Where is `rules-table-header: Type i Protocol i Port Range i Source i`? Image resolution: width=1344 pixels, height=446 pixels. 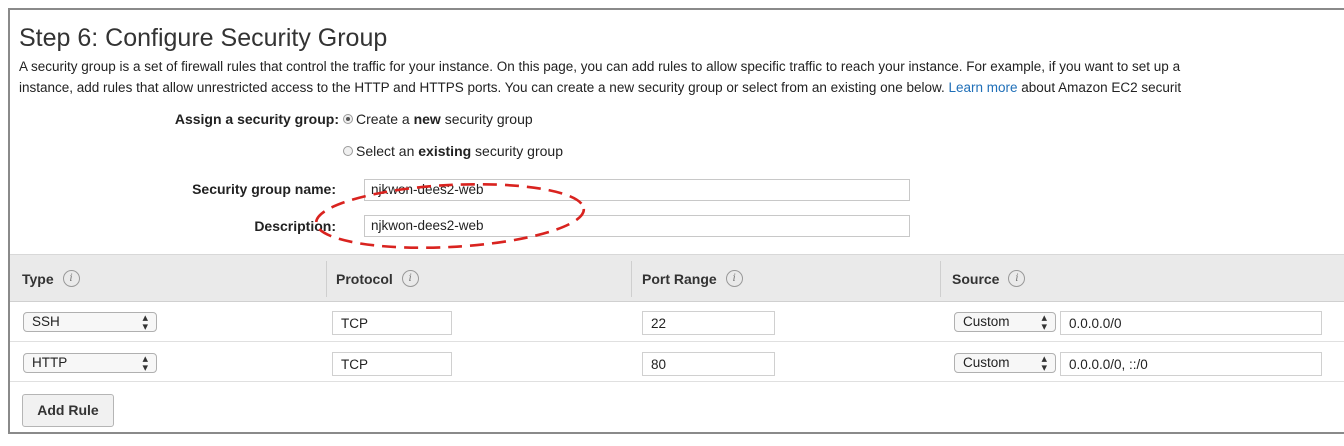 rules-table-header: Type i Protocol i Port Range i Source i is located at coordinates (677, 278).